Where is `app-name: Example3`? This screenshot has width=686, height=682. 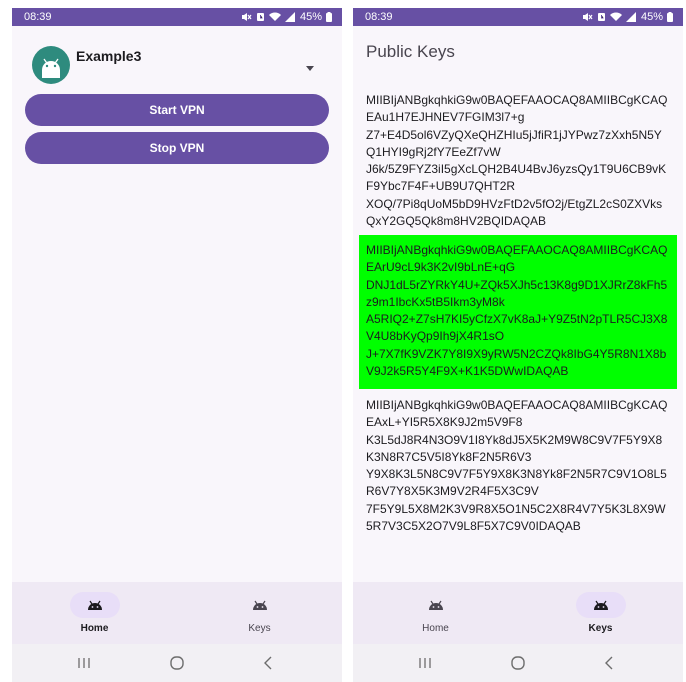
app-name: Example3 is located at coordinates (109, 56).